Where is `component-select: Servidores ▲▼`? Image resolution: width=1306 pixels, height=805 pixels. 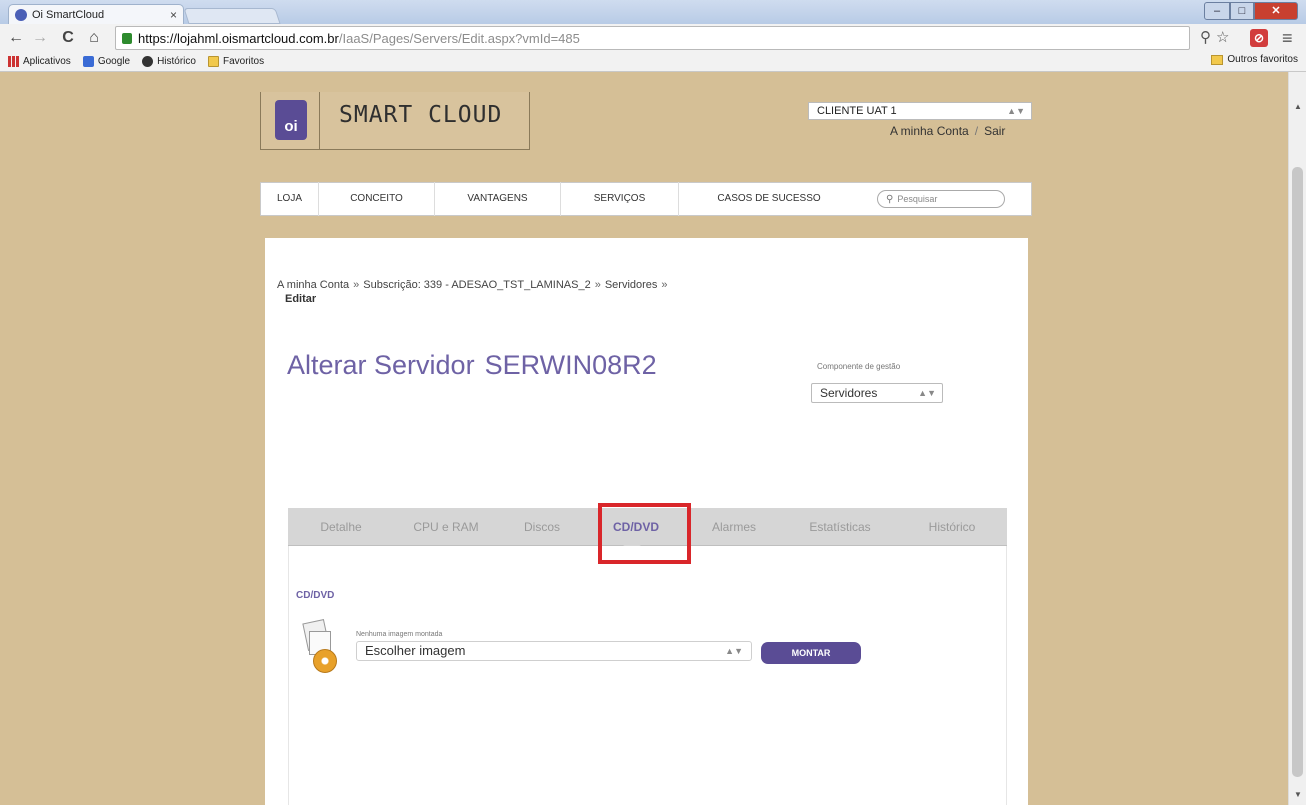
component-select: Servidores ▲▼ is located at coordinates (877, 393).